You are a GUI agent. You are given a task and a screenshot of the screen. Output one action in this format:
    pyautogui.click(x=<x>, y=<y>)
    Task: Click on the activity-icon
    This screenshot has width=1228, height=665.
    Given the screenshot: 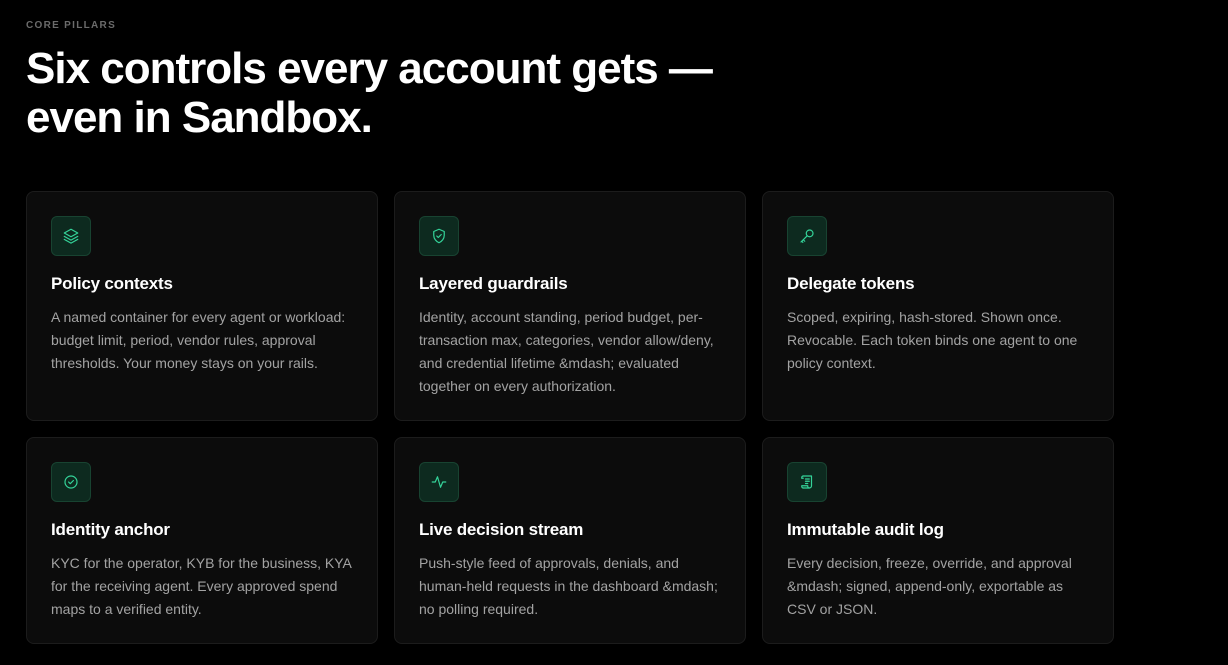 What is the action you would take?
    pyautogui.click(x=439, y=482)
    